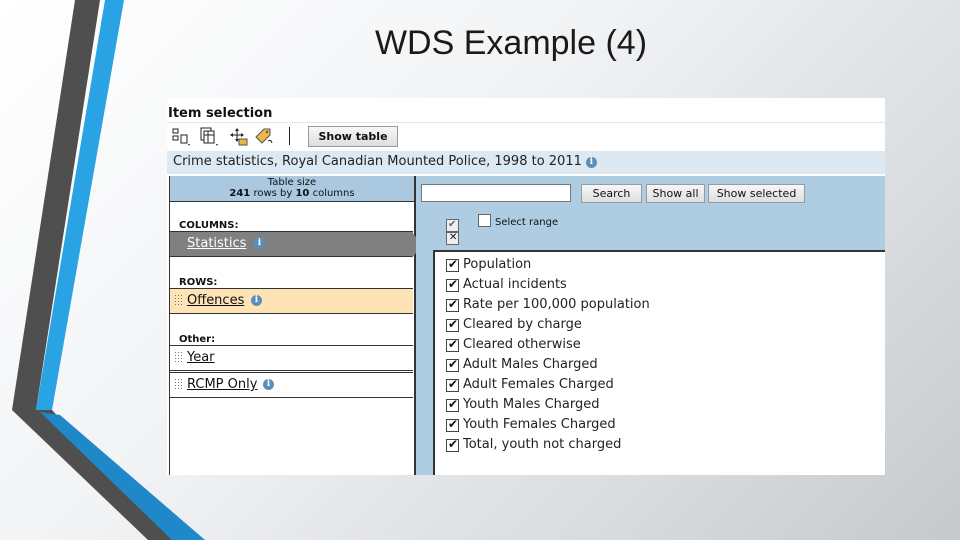  Describe the element at coordinates (238, 137) in the screenshot. I see `move-icon` at that location.